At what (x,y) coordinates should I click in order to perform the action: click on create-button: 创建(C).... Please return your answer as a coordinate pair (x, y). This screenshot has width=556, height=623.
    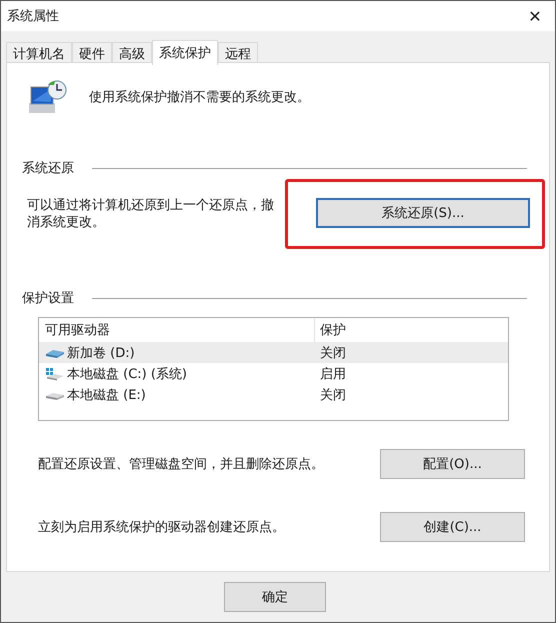
    Looking at the image, I should click on (452, 527).